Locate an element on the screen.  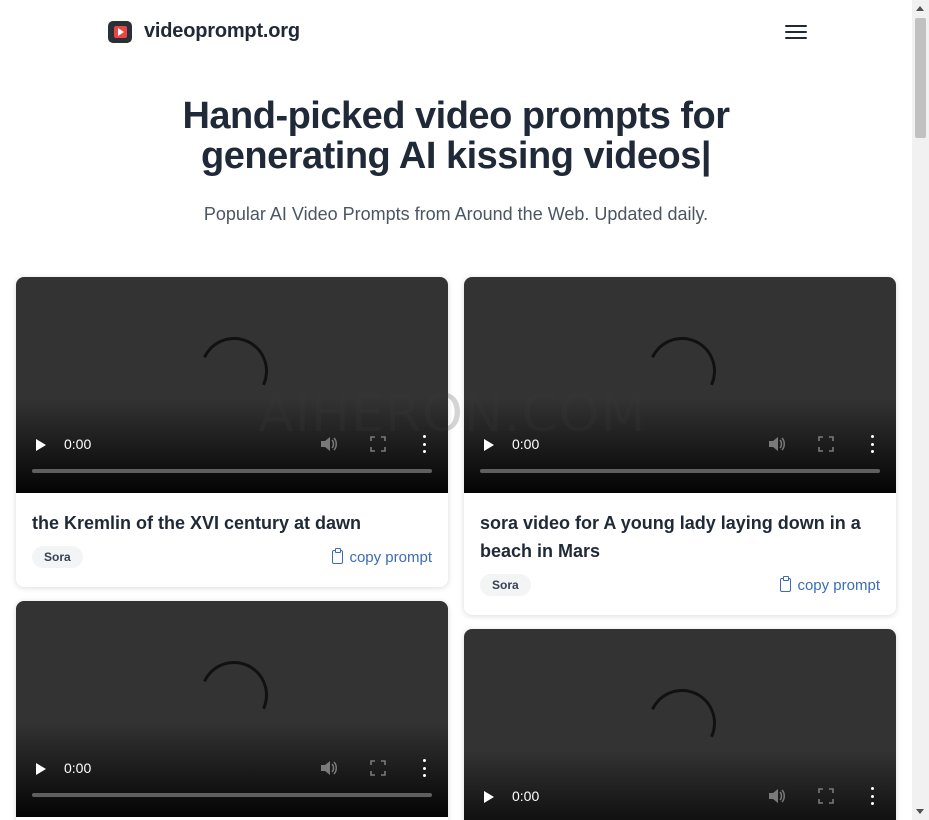
play-logo-icon is located at coordinates (120, 31).